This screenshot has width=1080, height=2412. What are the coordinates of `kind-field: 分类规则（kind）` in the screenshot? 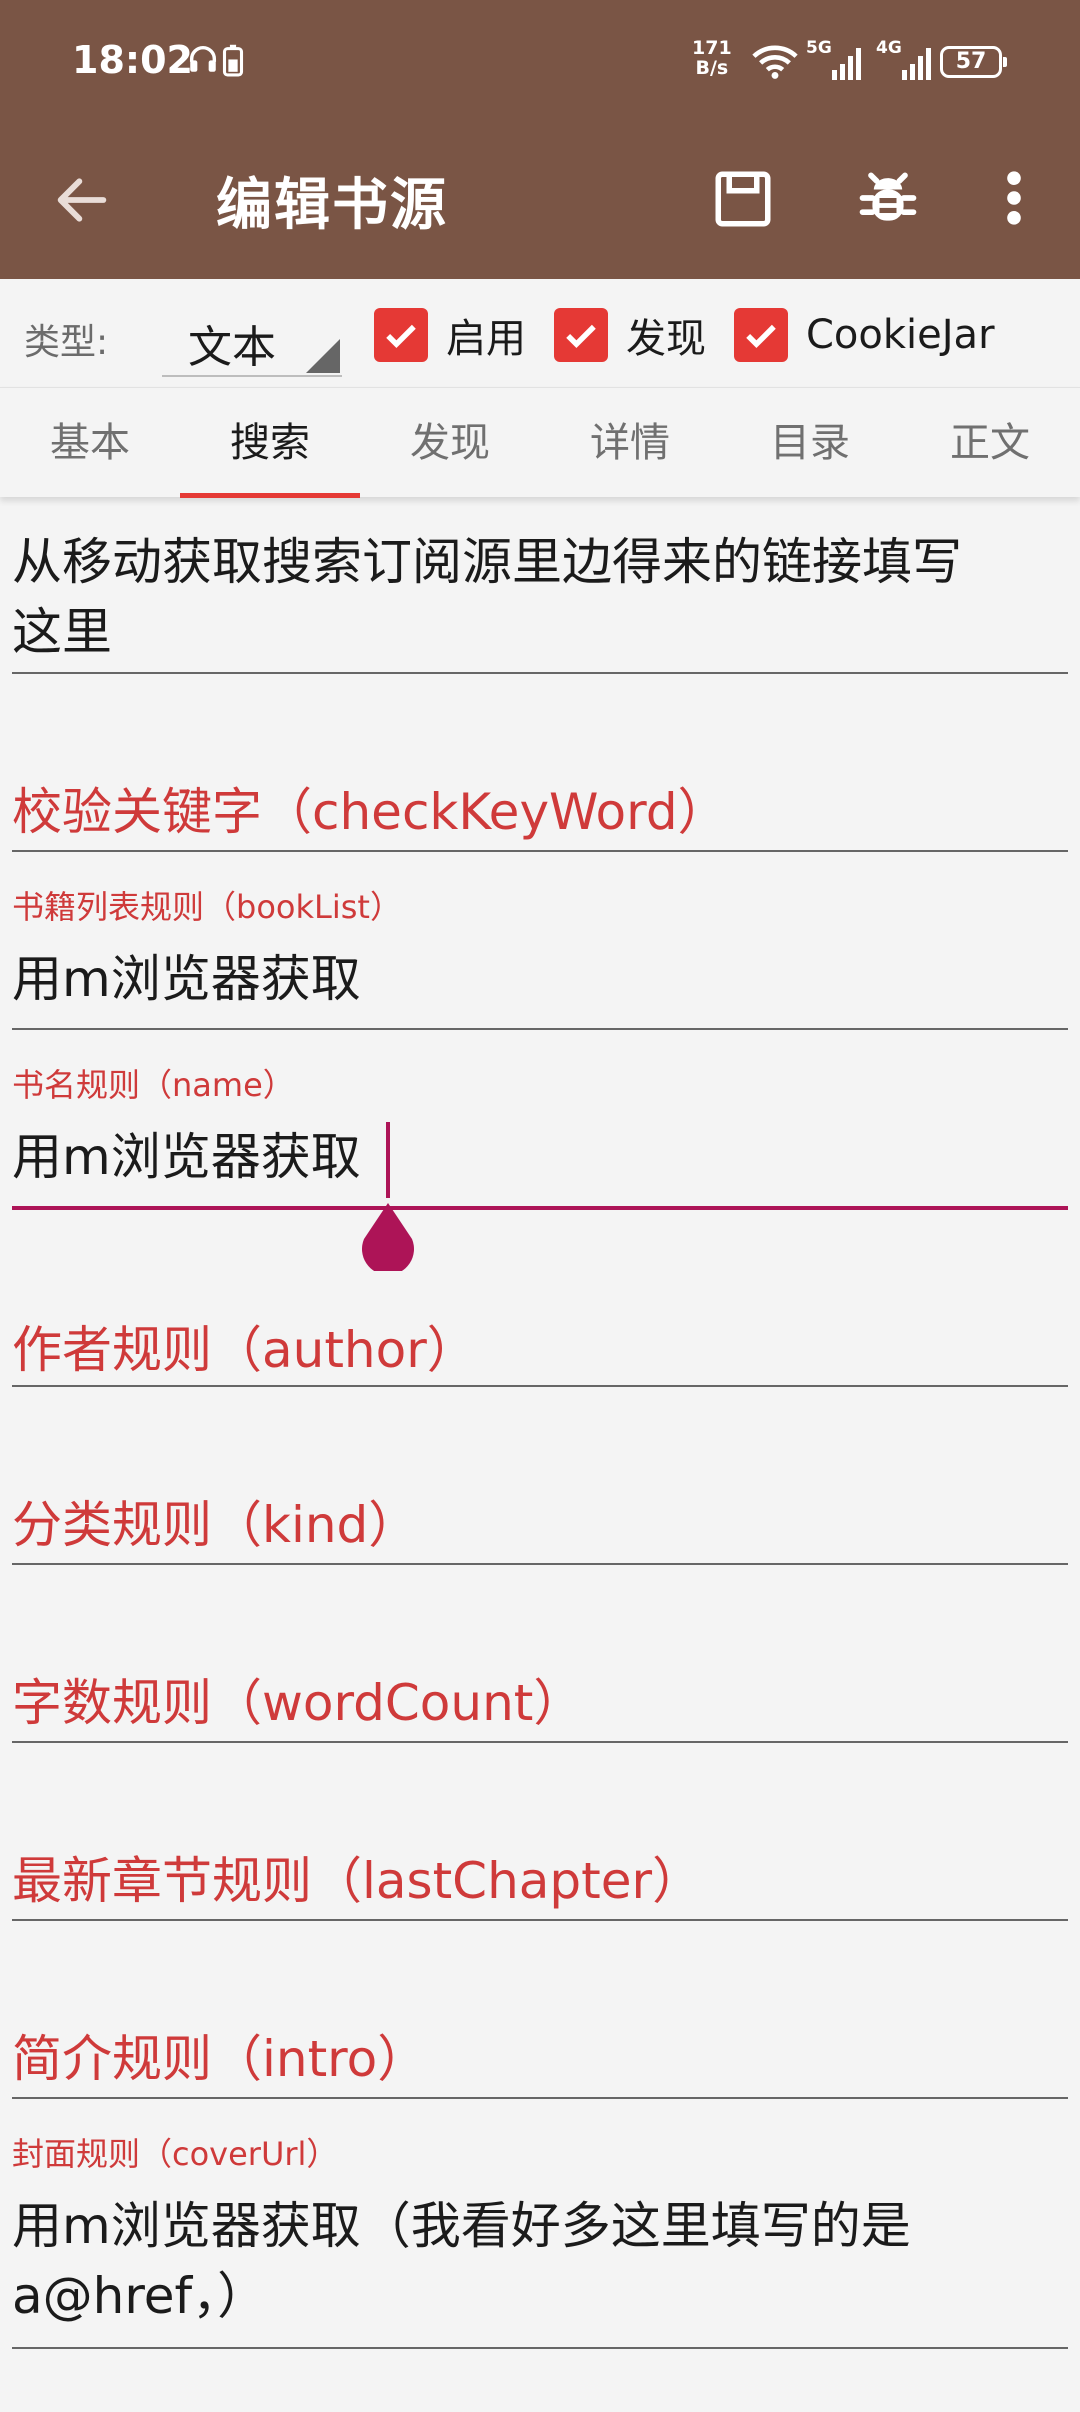 It's located at (540, 1476).